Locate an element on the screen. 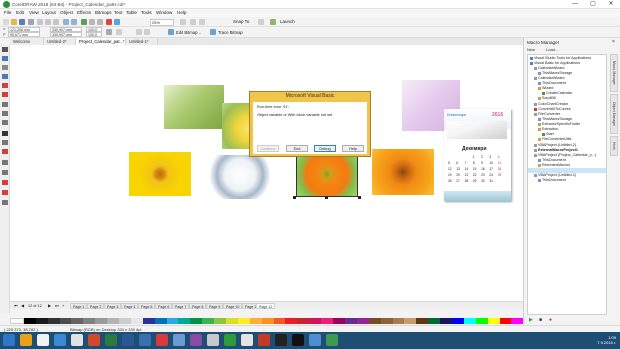 This screenshot has width=620, height=349. tree-node: Scrp806 is located at coordinates (547, 98).